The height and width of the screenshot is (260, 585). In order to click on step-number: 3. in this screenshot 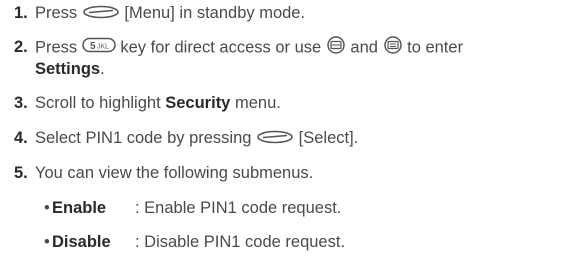, I will do `click(21, 103)`.